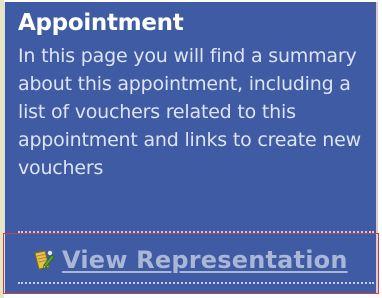 The width and height of the screenshot is (382, 298). I want to click on panel-title: Appointment, so click(101, 23).